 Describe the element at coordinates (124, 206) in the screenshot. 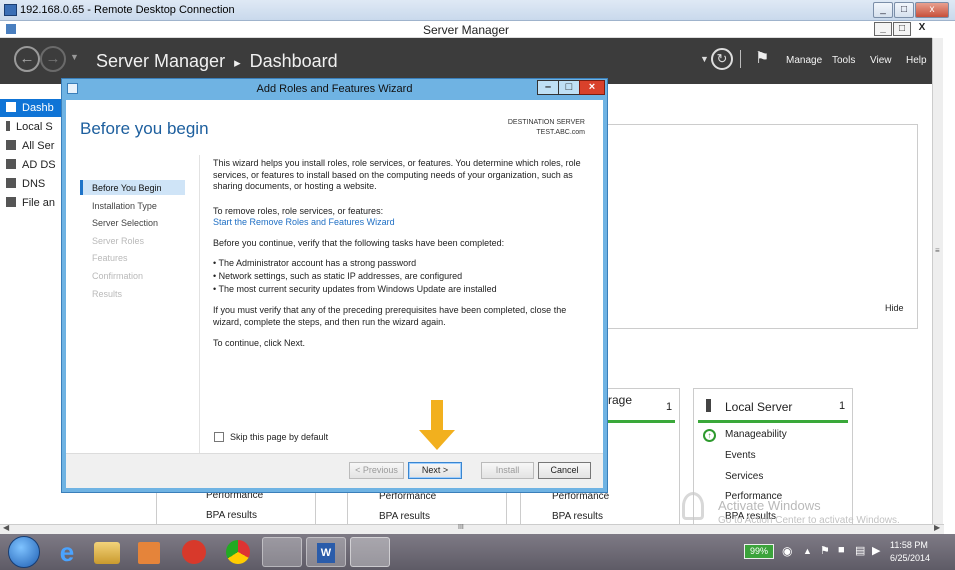

I see `wizard-nav-installation-type: Installation Type` at that location.